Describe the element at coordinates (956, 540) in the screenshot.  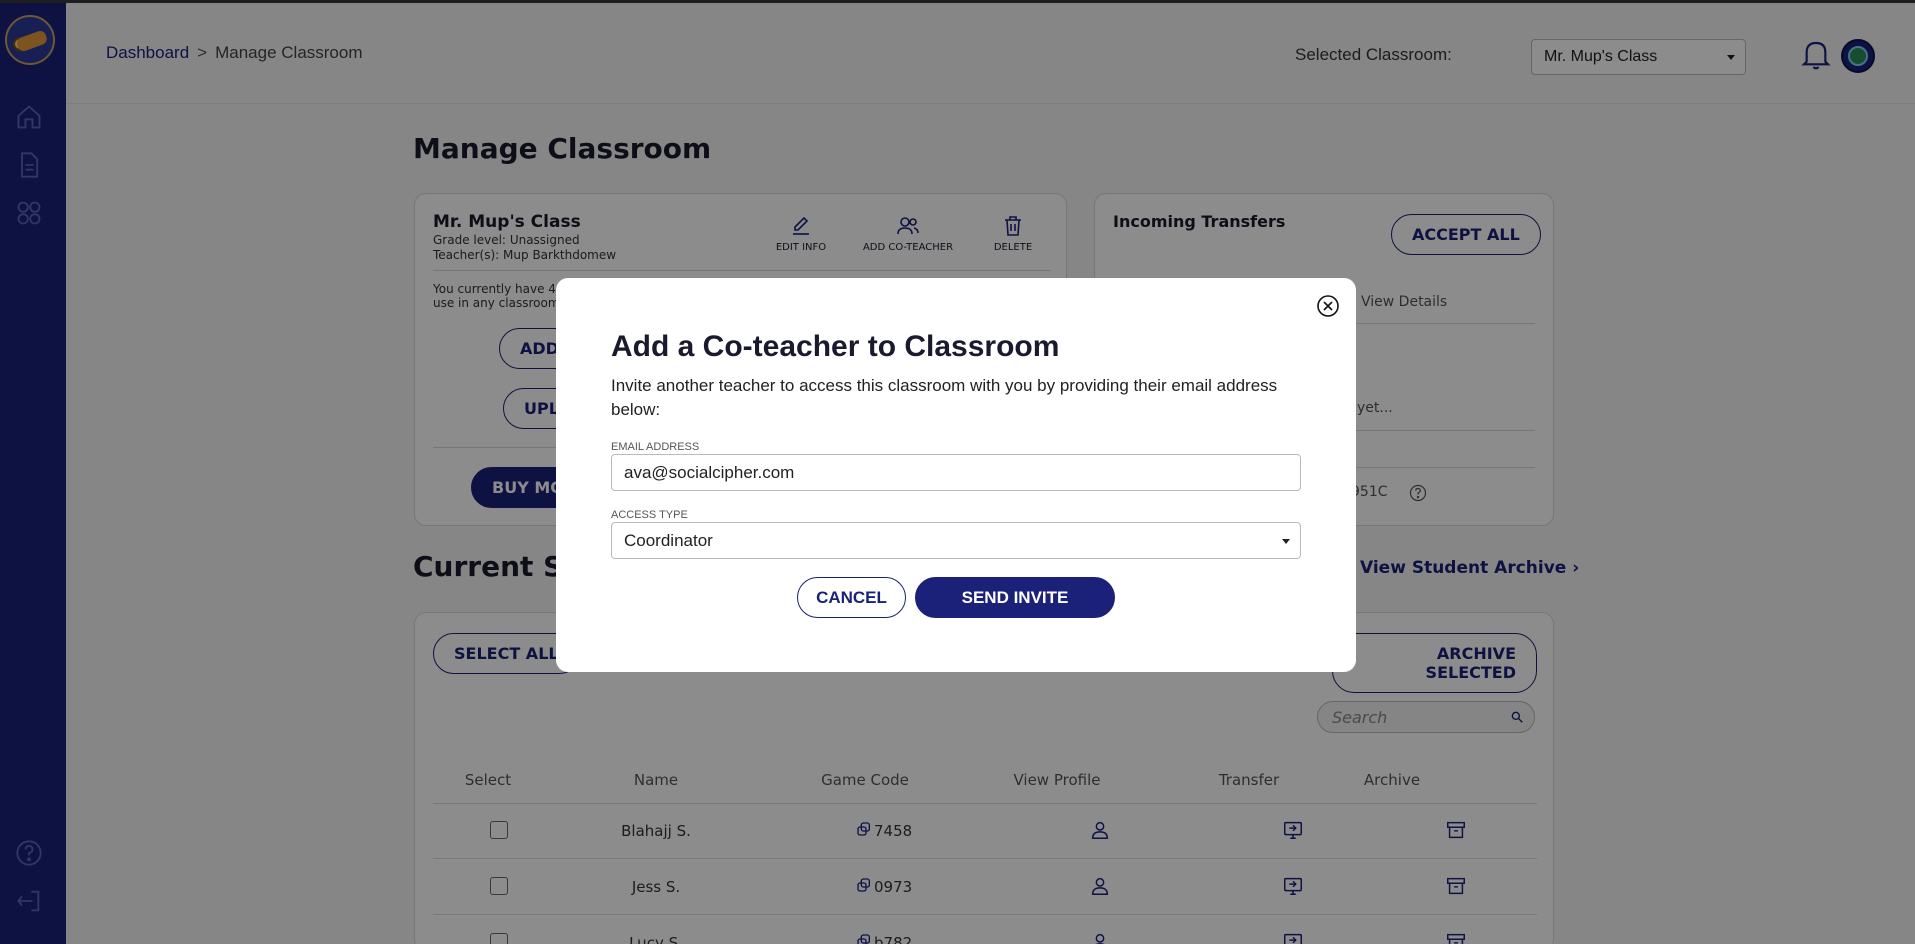
I see `access-type-select: Coordinator` at that location.